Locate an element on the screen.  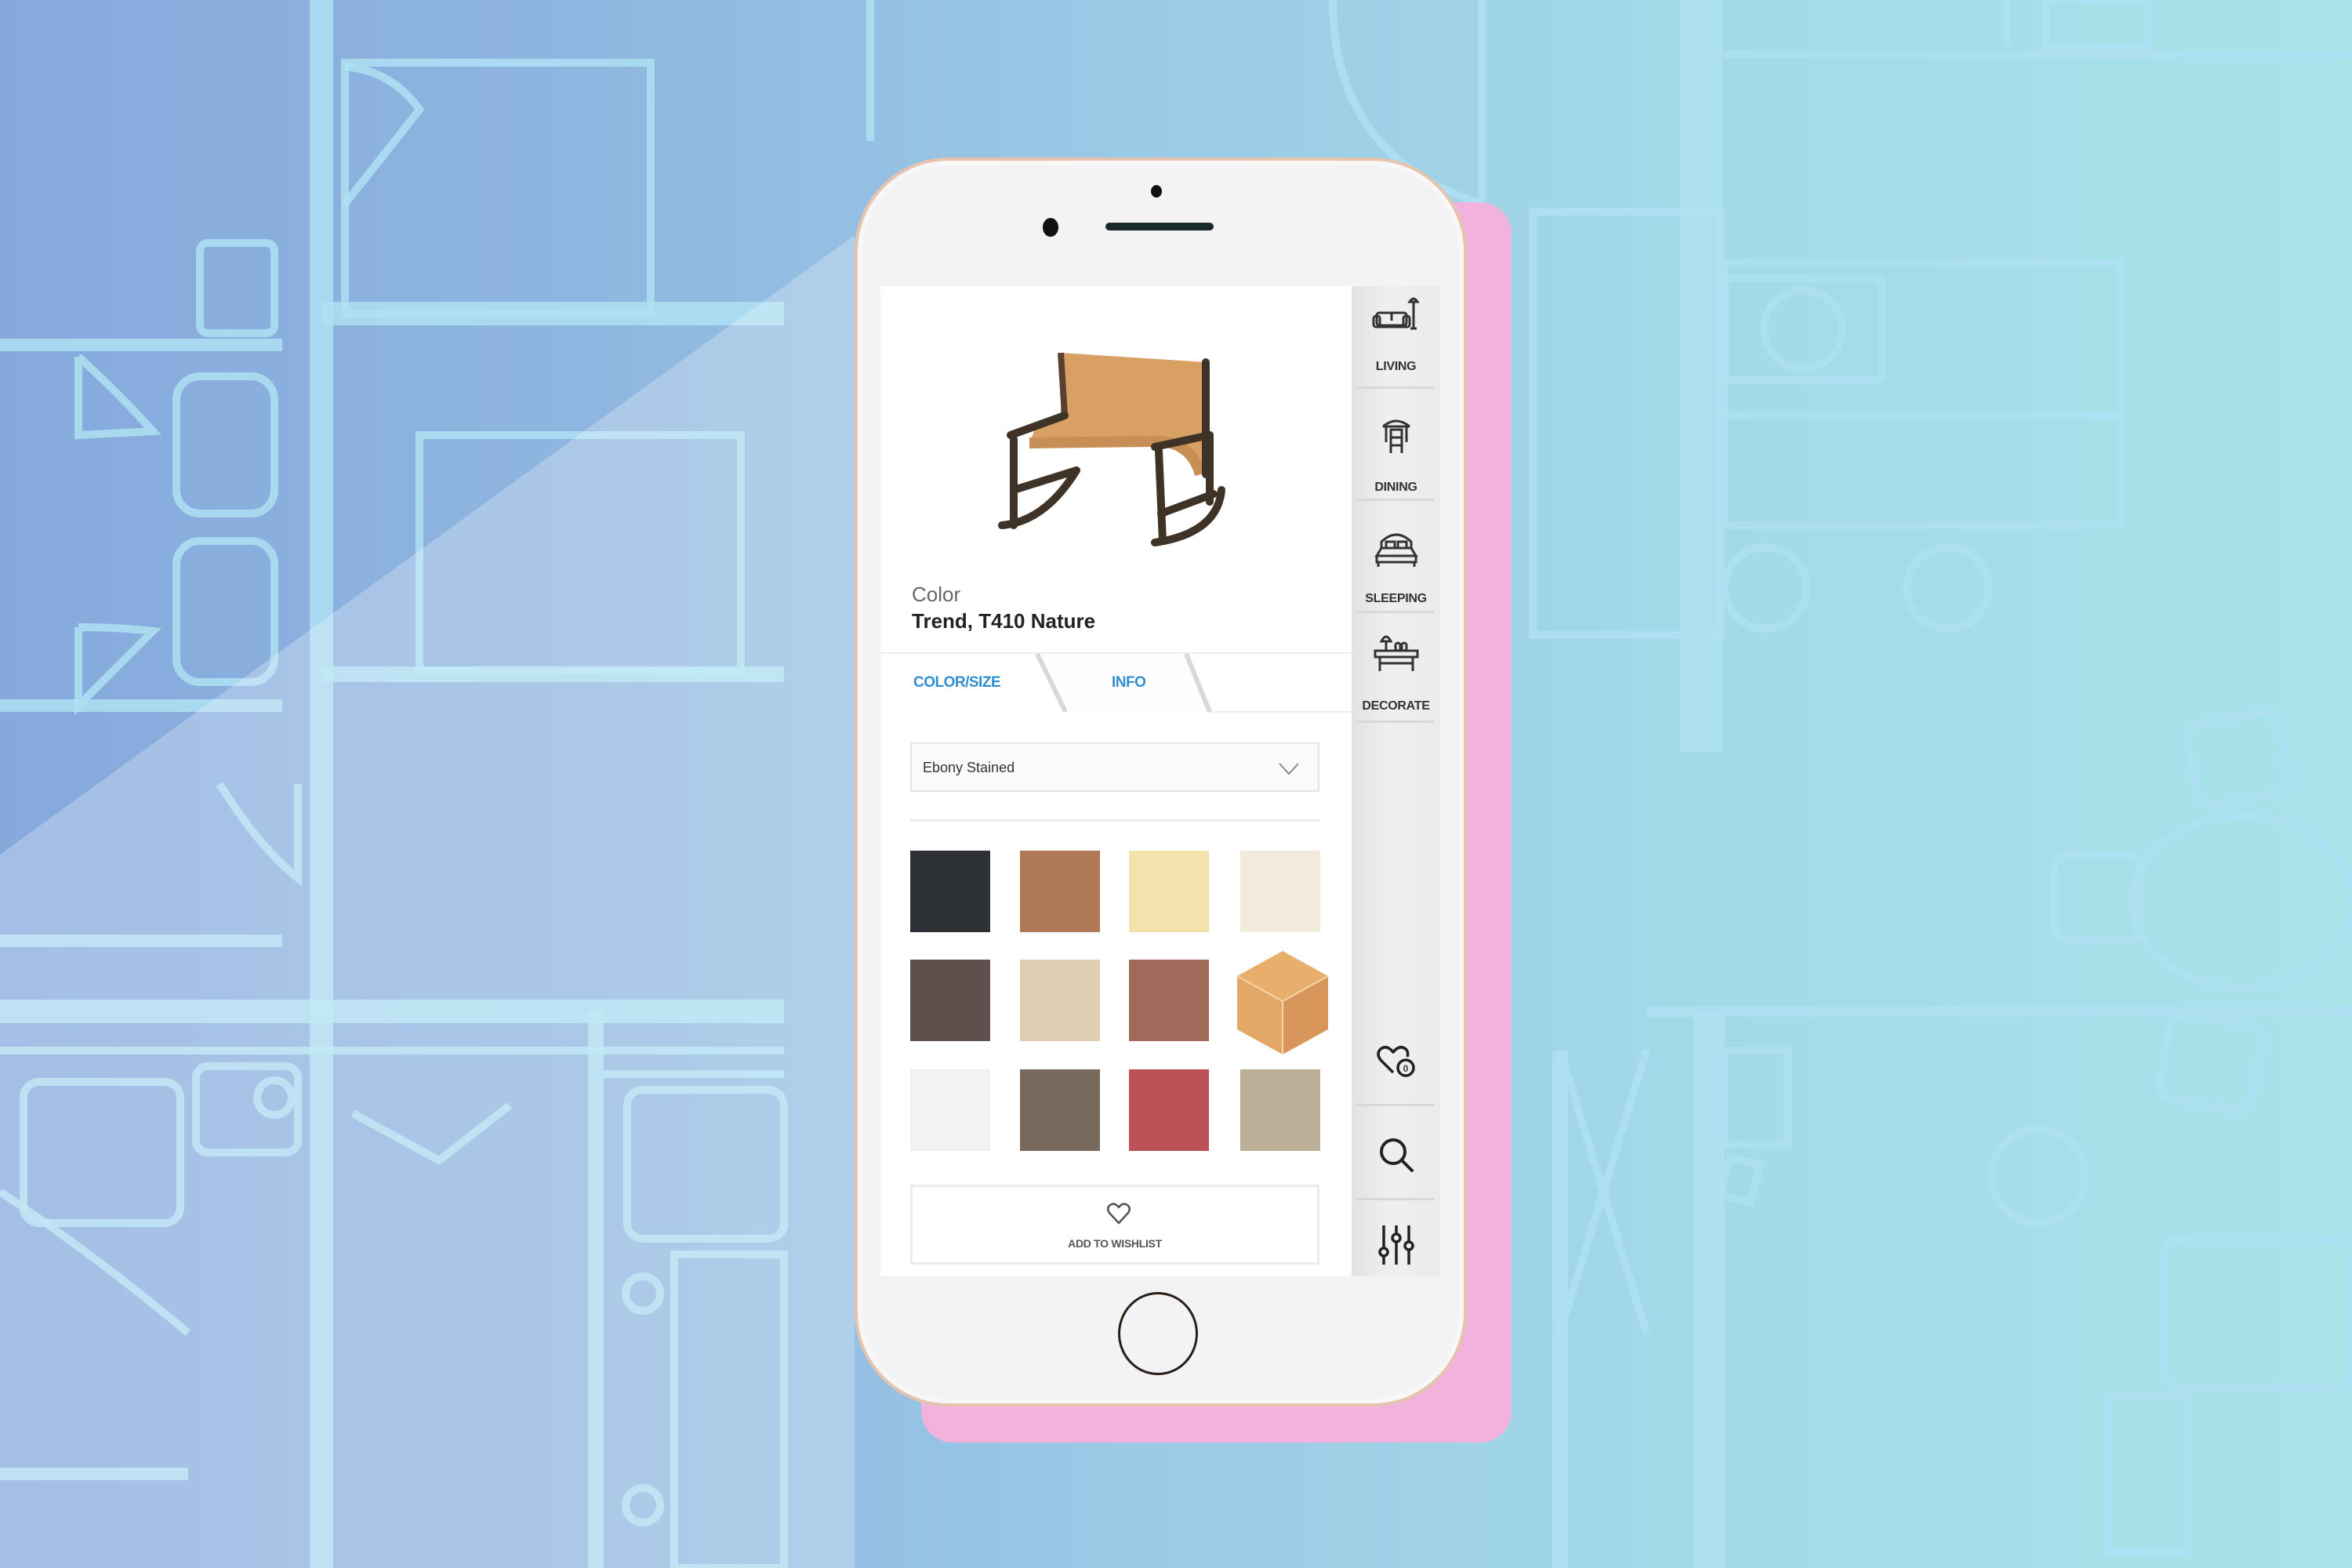
sidebar-item-sleeping: SLEEPING is located at coordinates (1396, 556).